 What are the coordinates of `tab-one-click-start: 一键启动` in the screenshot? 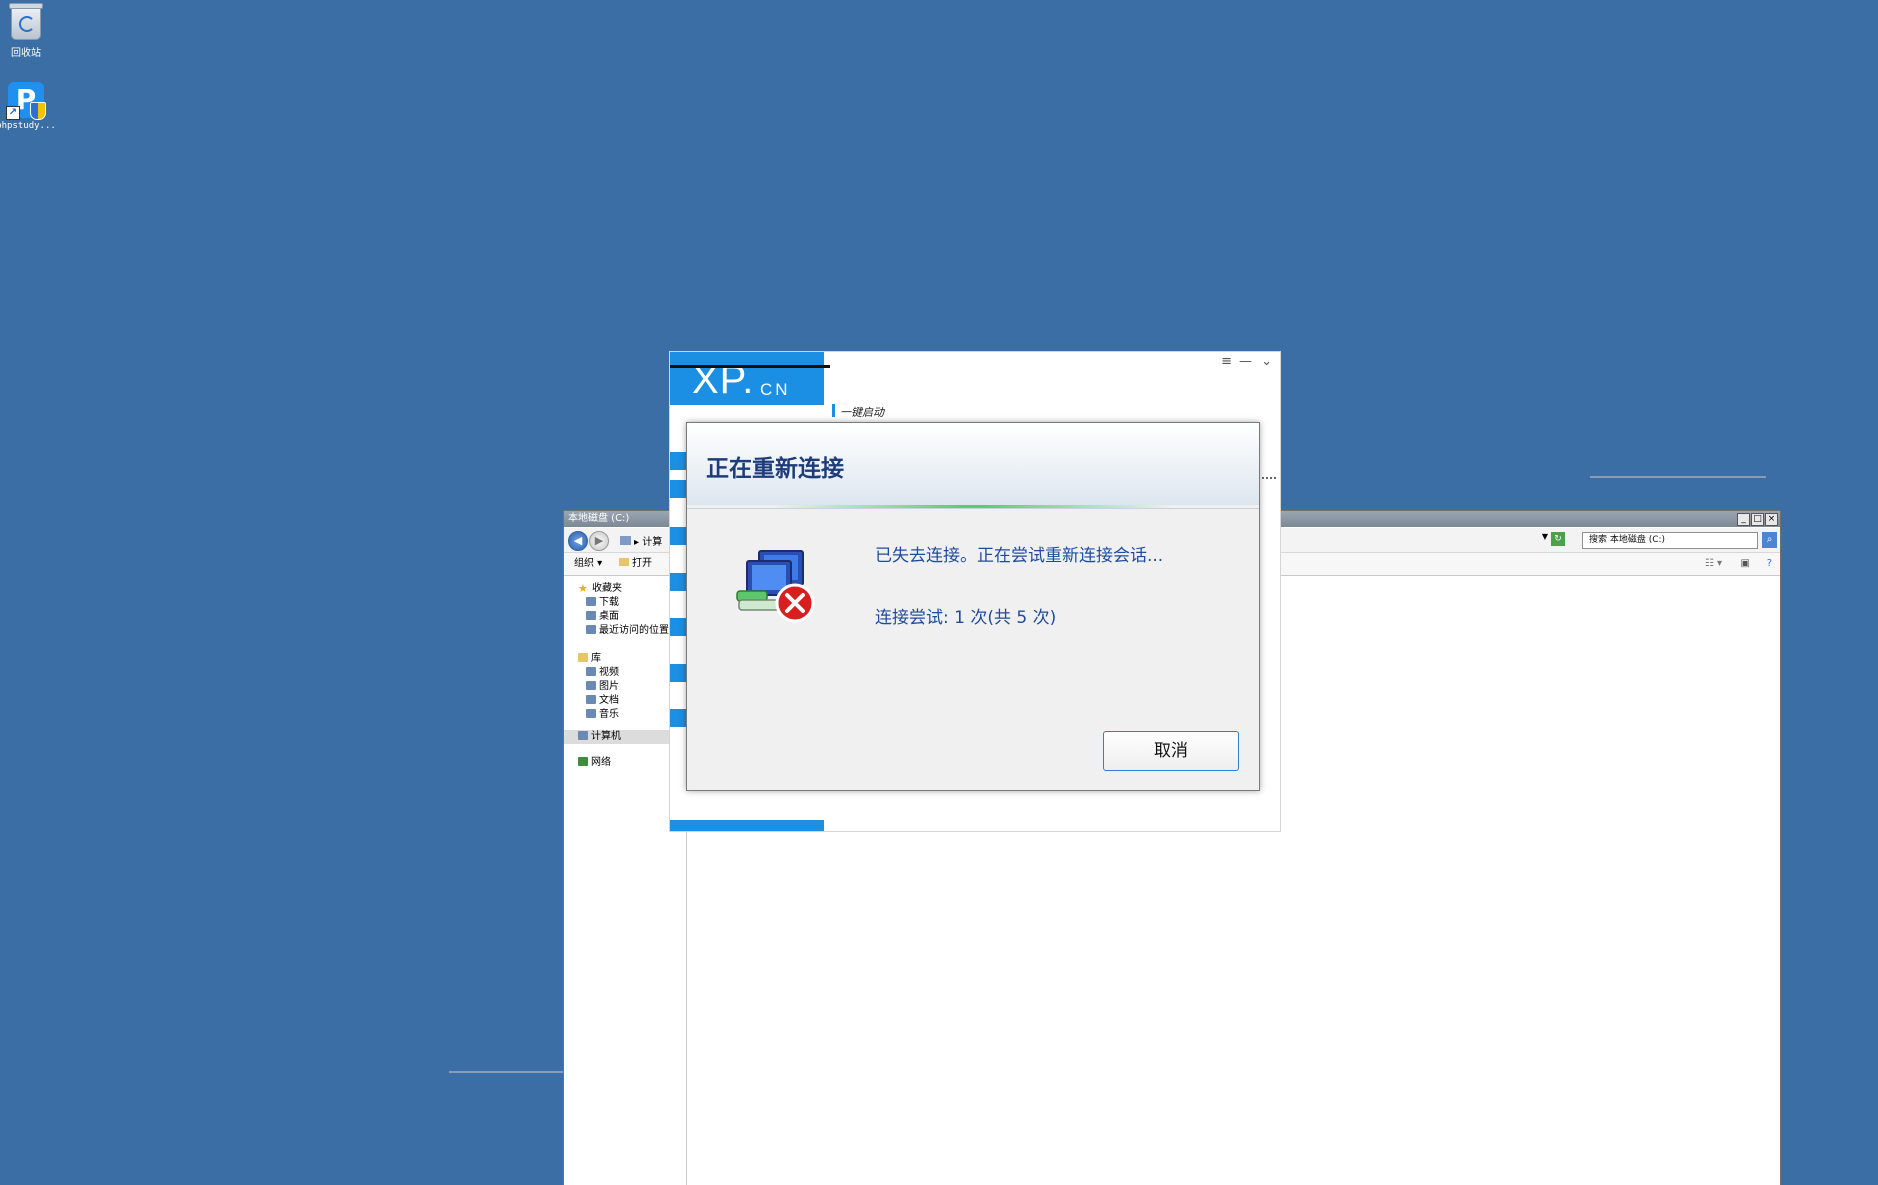 It's located at (858, 412).